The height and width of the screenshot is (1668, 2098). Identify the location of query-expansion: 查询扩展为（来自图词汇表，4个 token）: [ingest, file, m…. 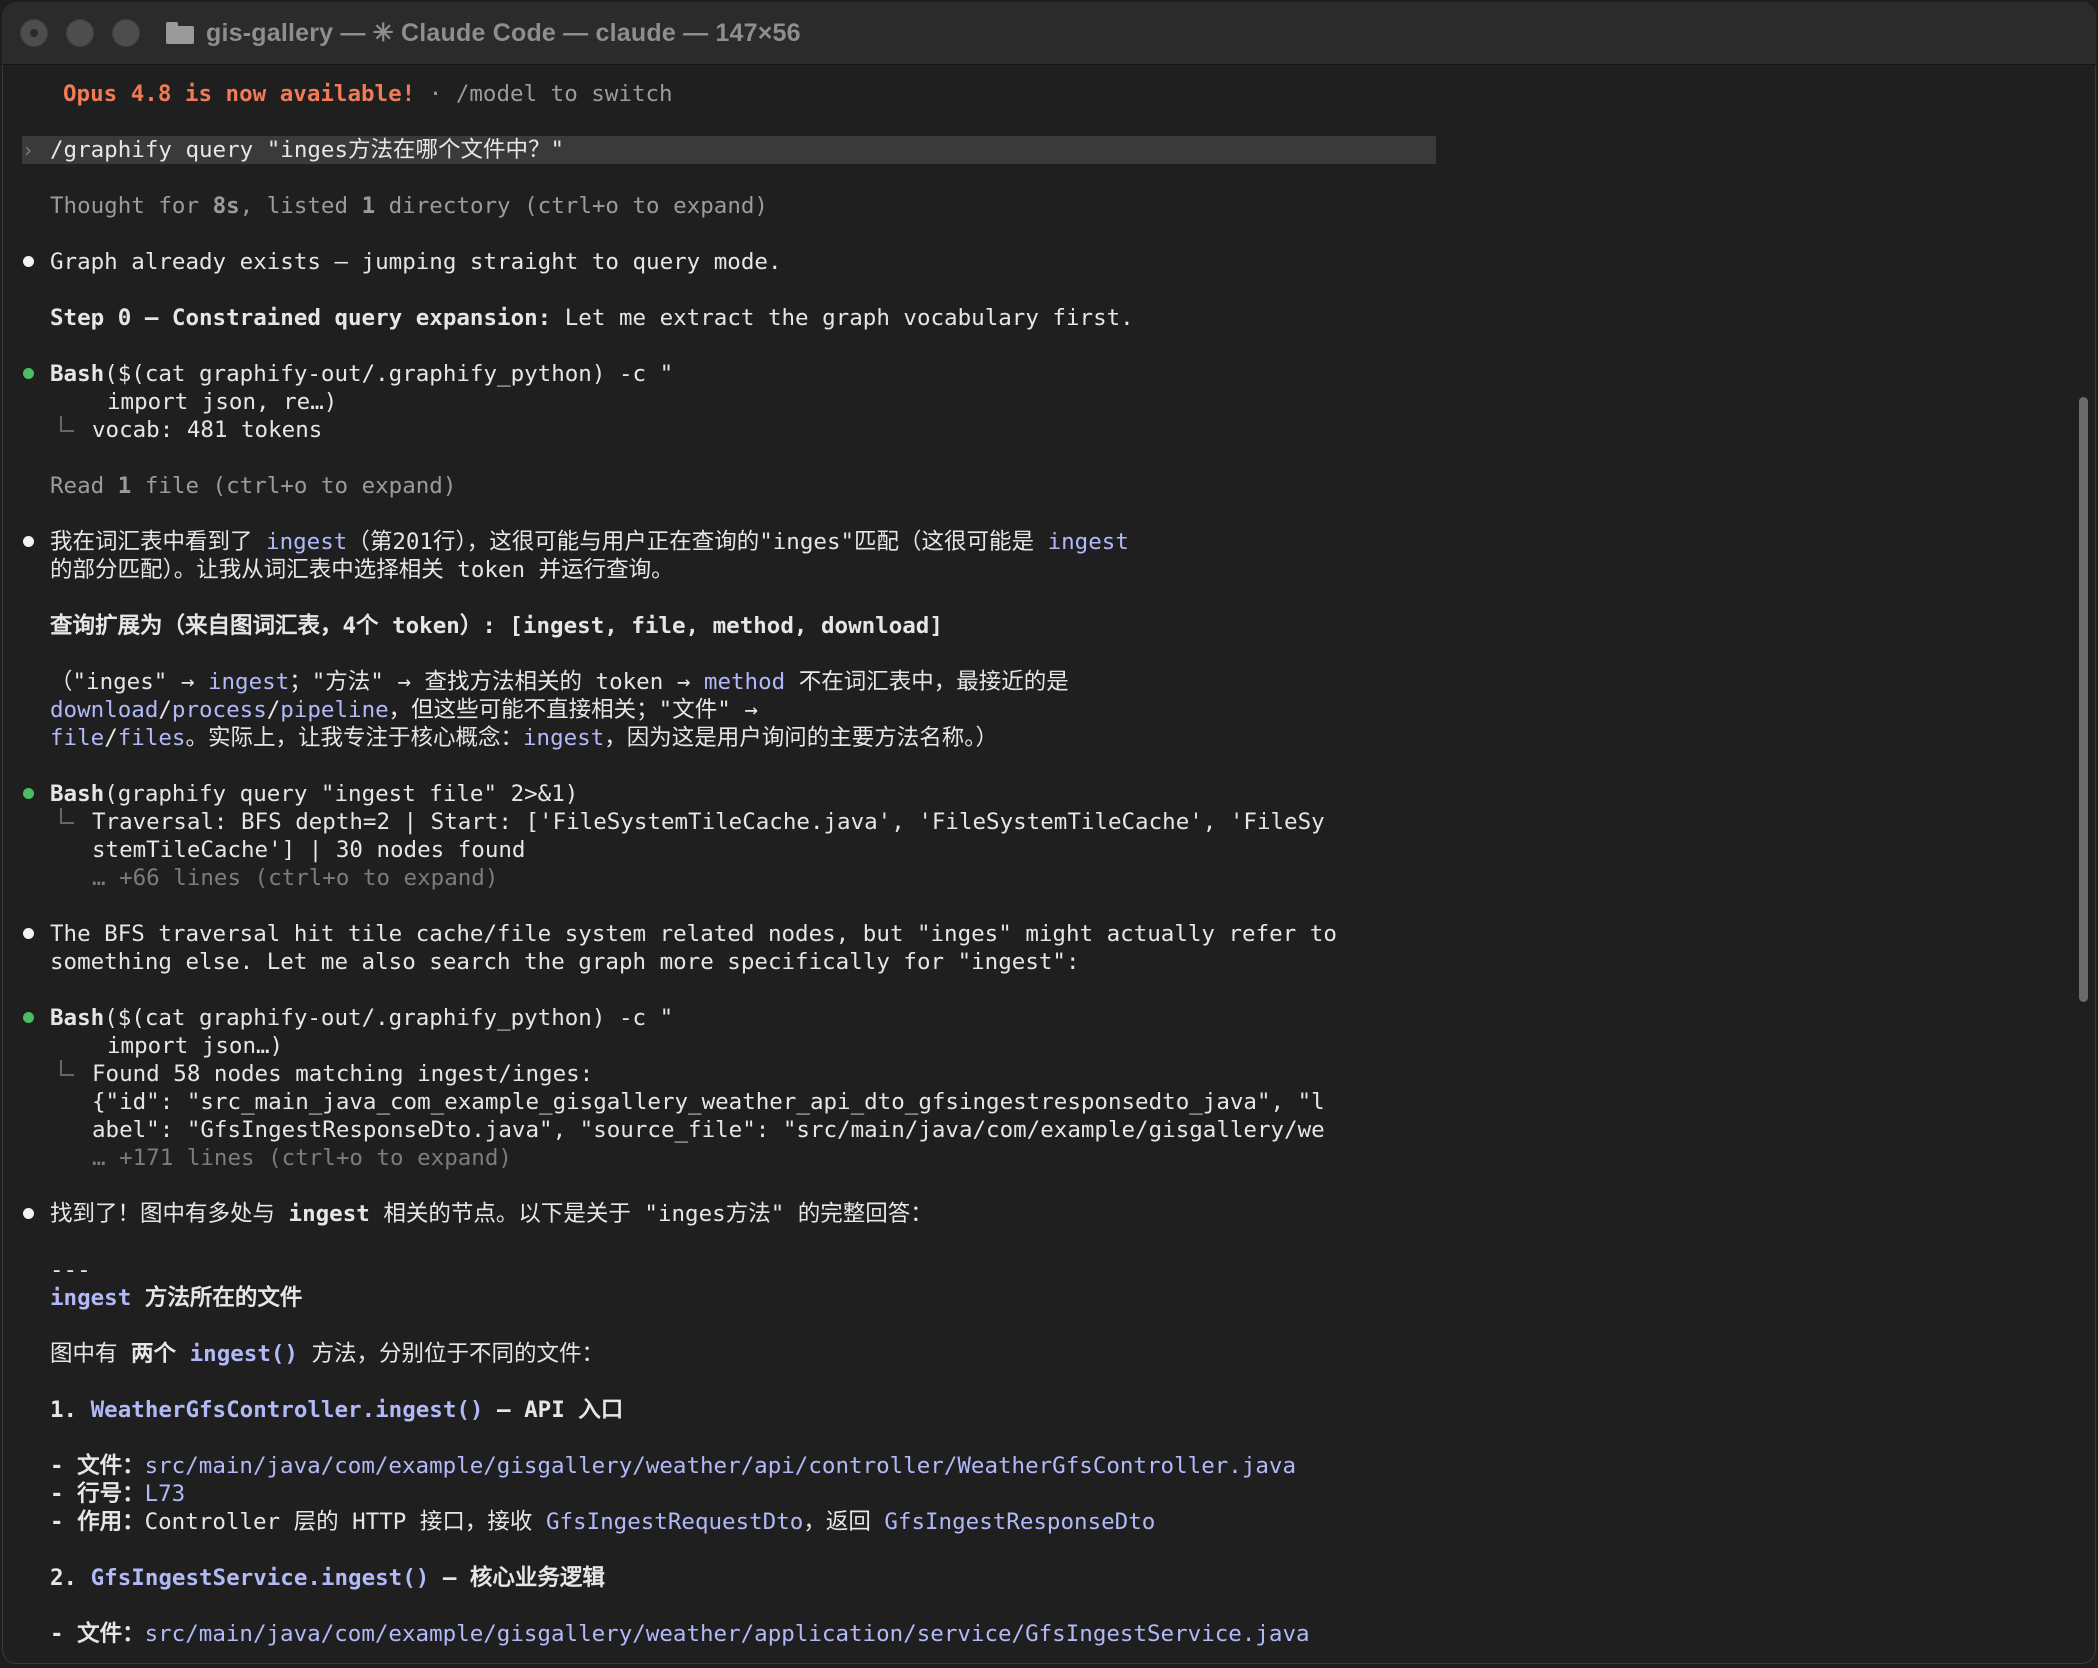
(496, 626).